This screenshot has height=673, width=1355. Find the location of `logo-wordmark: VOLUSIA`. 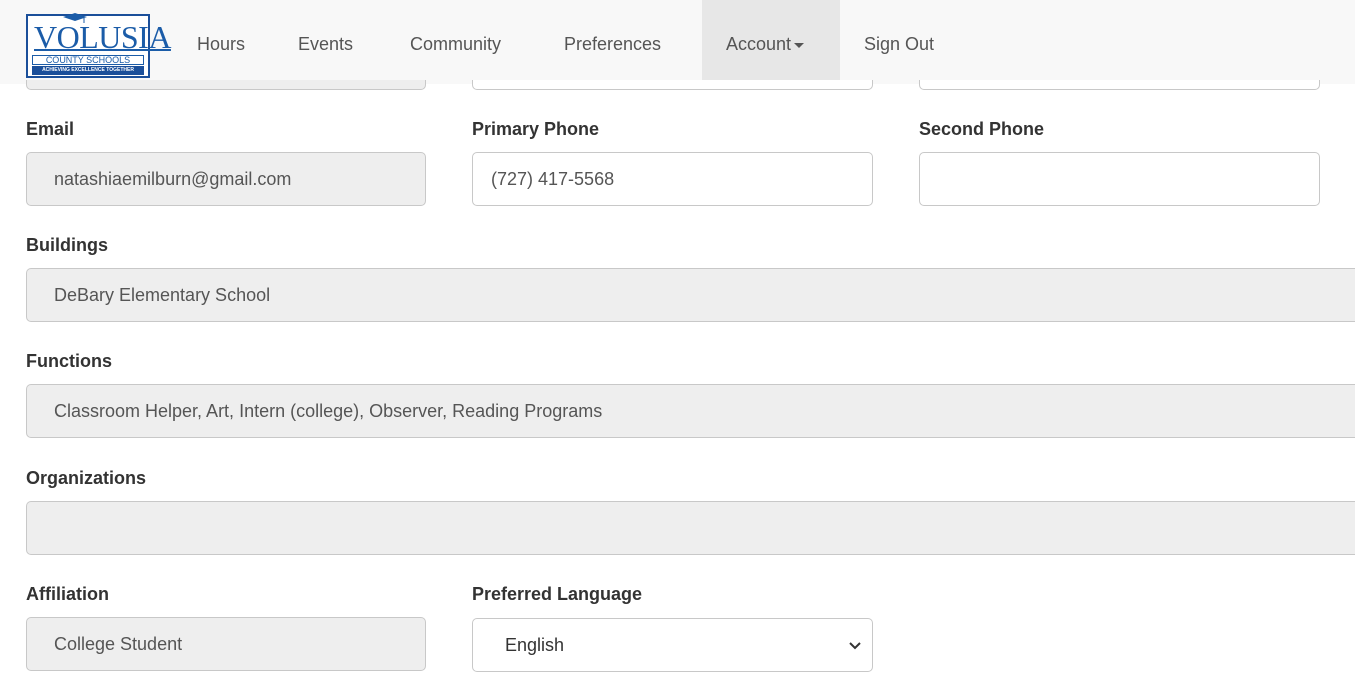

logo-wordmark: VOLUSIA is located at coordinates (102, 37).